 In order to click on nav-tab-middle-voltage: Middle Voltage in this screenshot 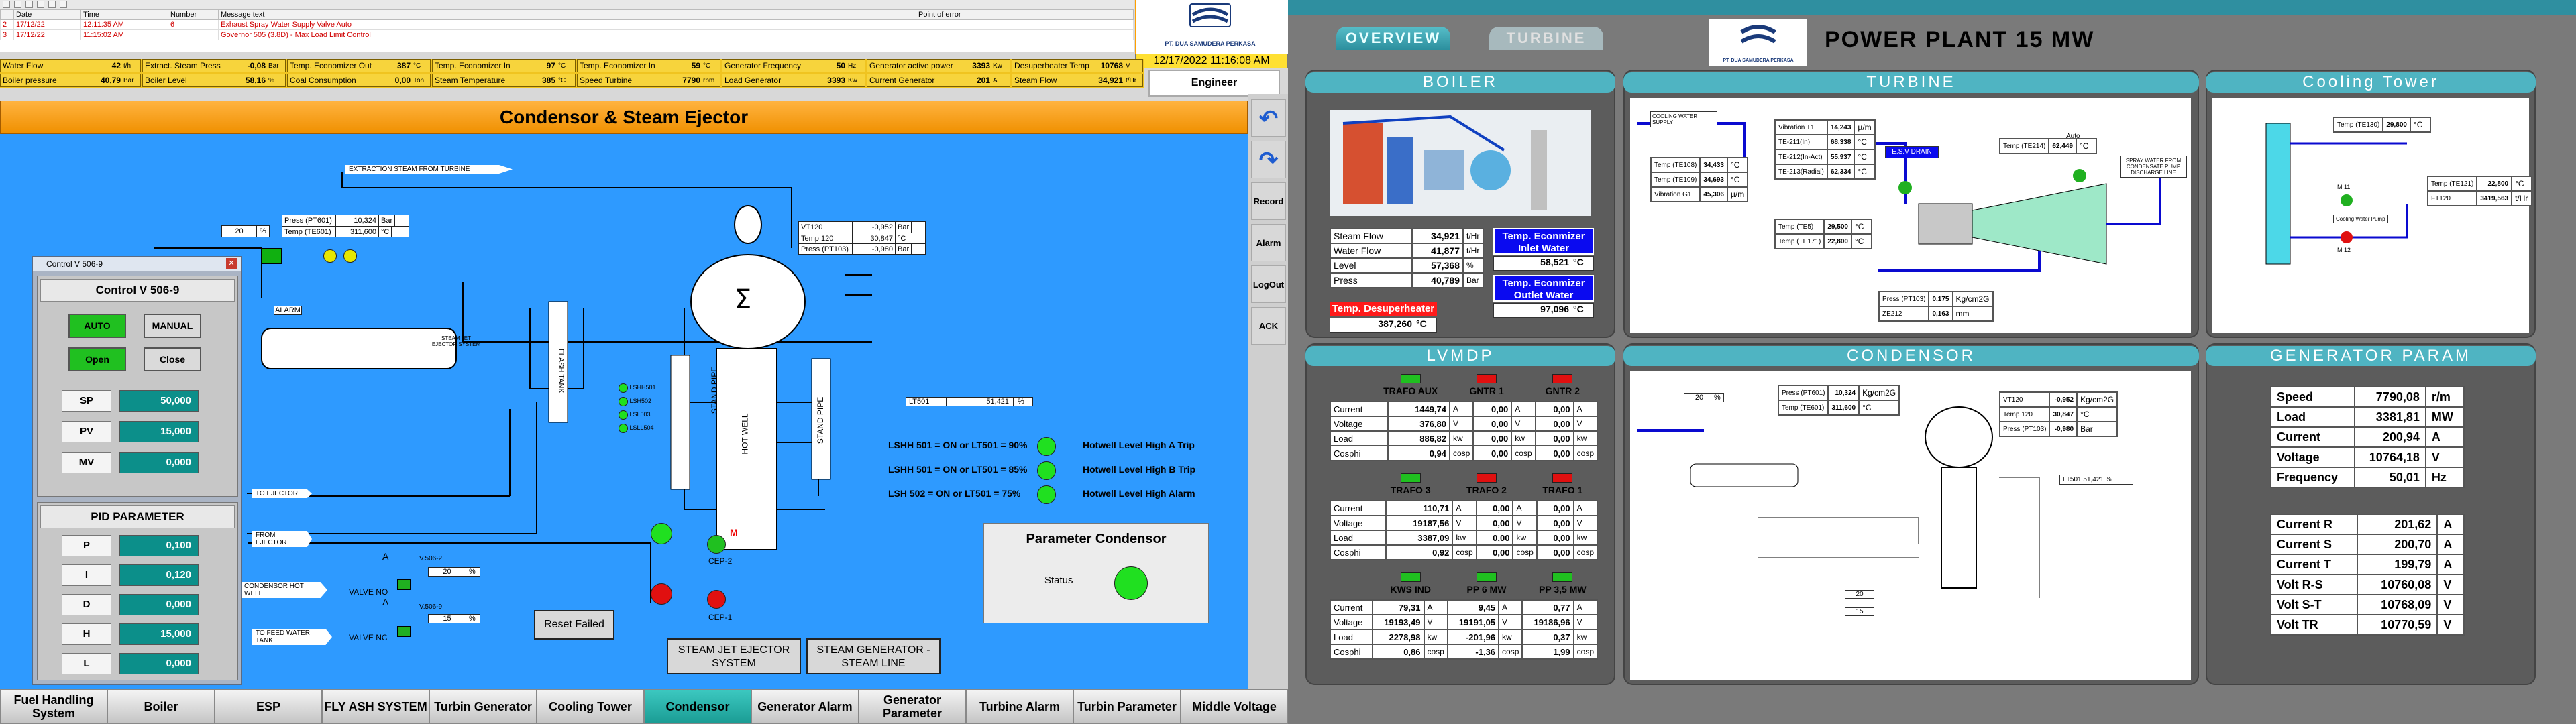, I will do `click(1234, 707)`.